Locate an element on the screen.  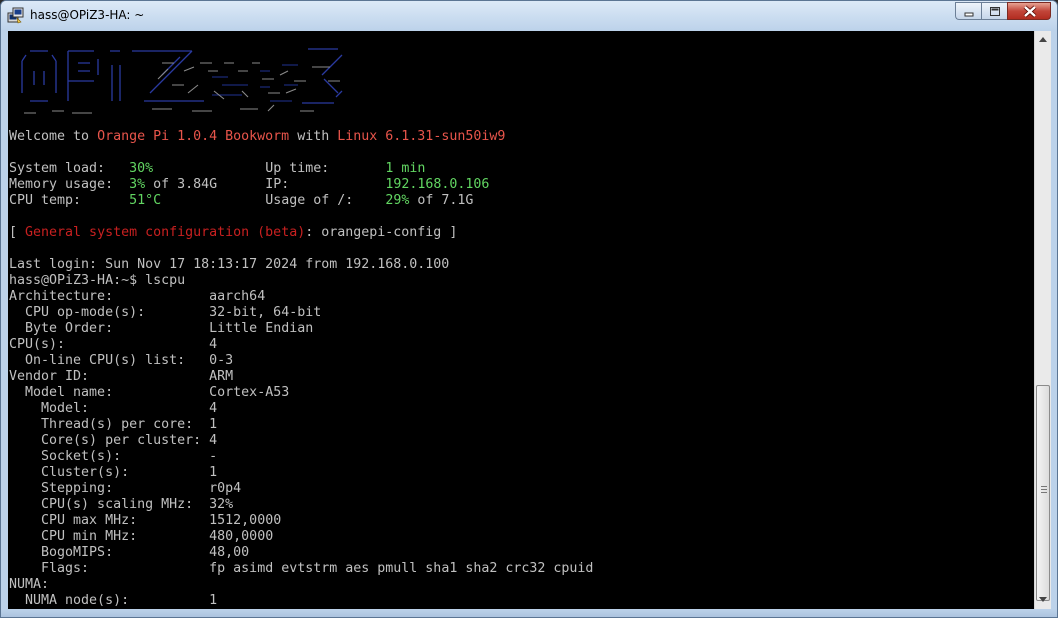
lscpu-key: Core(s) per cluster: is located at coordinates (105, 440).